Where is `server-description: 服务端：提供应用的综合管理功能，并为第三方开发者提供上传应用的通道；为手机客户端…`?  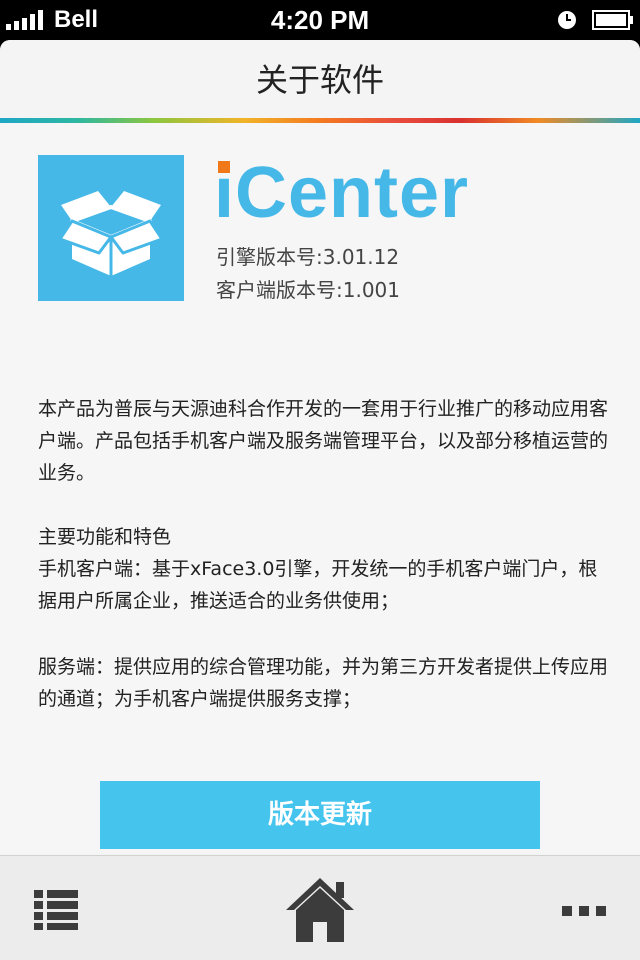
server-description: 服务端：提供应用的综合管理功能，并为第三方开发者提供上传应用的通道；为手机客户端… is located at coordinates (323, 683).